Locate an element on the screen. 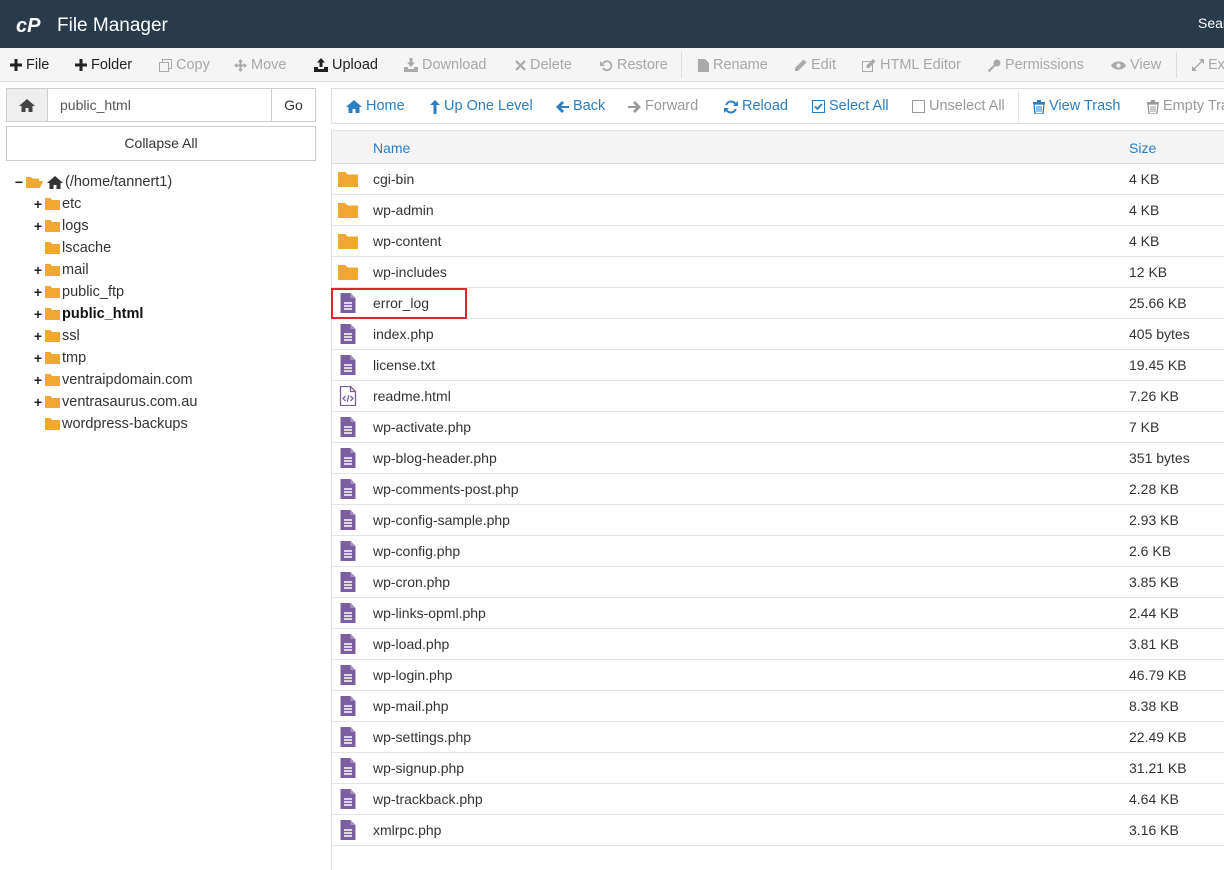 Image resolution: width=1224 pixels, height=870 pixels. table-row: wp-comments-post.php 2.28 KB is located at coordinates (778, 489).